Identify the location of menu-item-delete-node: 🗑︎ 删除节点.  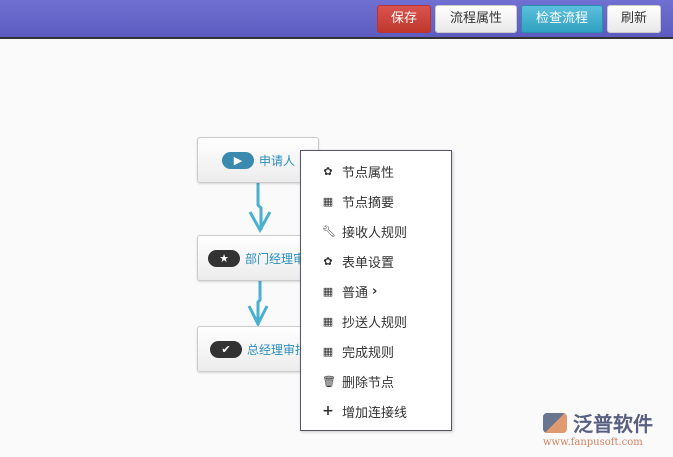
(376, 381).